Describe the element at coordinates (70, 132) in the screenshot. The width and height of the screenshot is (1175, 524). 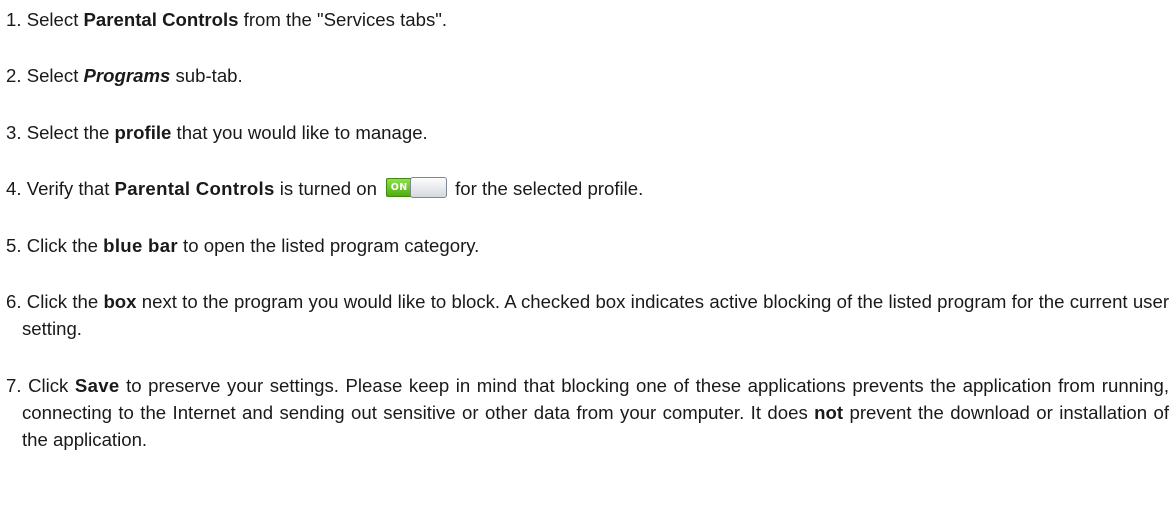
I see `step-text: Select the` at that location.